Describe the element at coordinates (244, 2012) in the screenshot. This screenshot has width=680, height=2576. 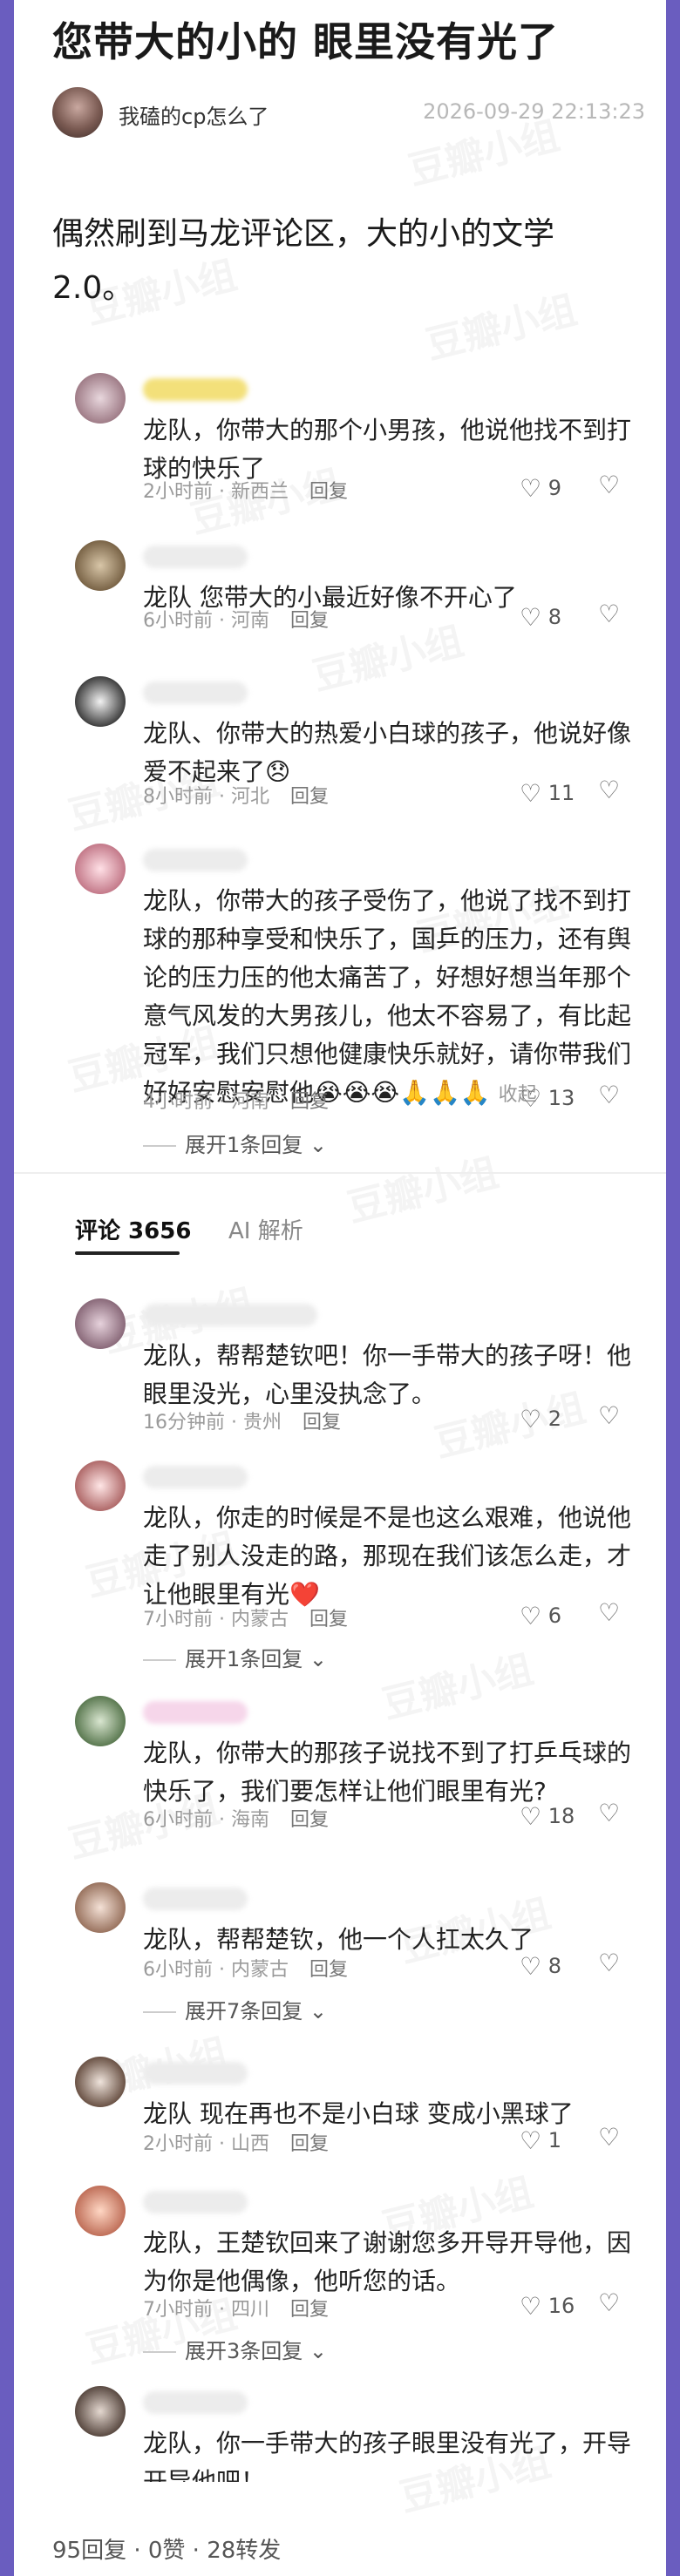
I see `expand-replies-label: 展开7条回复` at that location.